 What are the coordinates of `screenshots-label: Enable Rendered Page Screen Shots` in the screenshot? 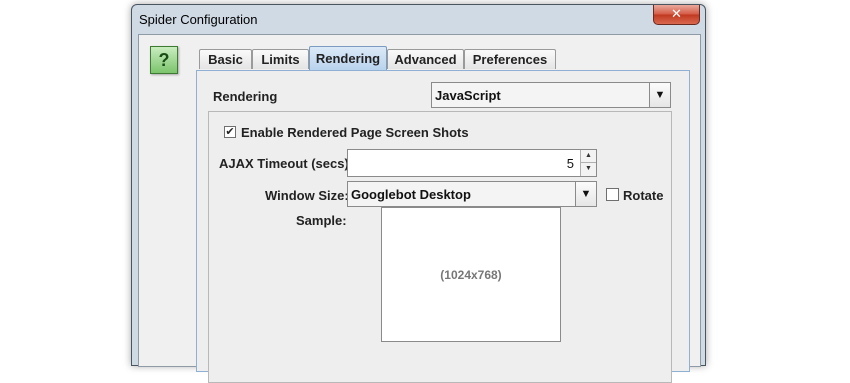 It's located at (355, 132).